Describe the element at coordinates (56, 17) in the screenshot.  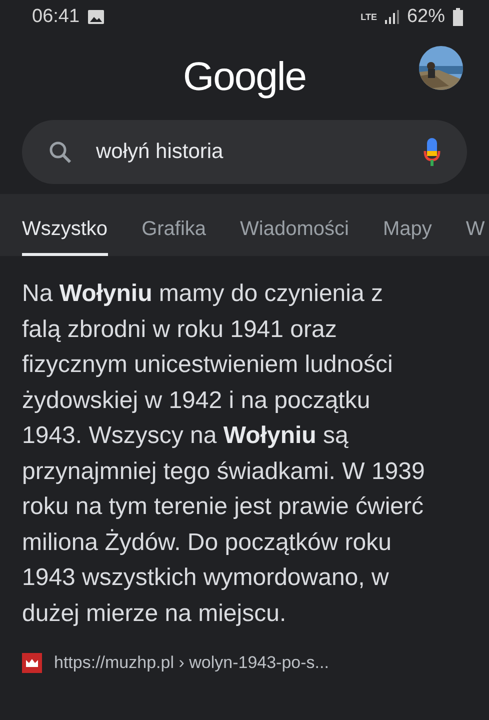
I see `status-time: 06:41` at that location.